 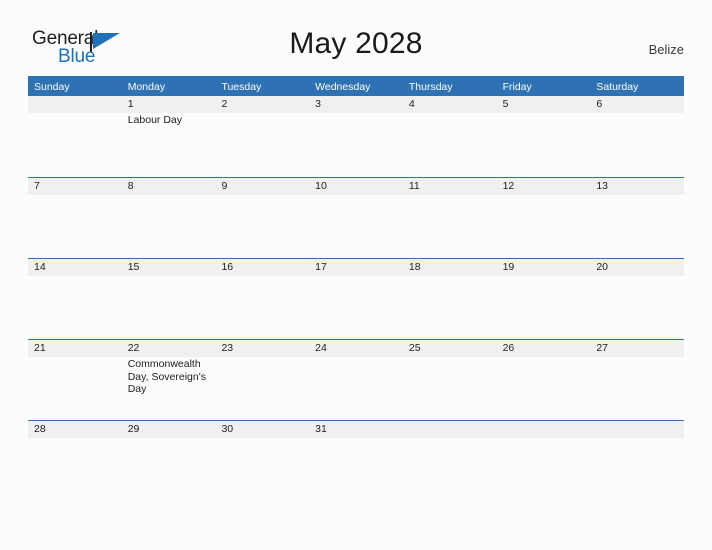 I want to click on calendar-day-cell: 20, so click(x=637, y=299).